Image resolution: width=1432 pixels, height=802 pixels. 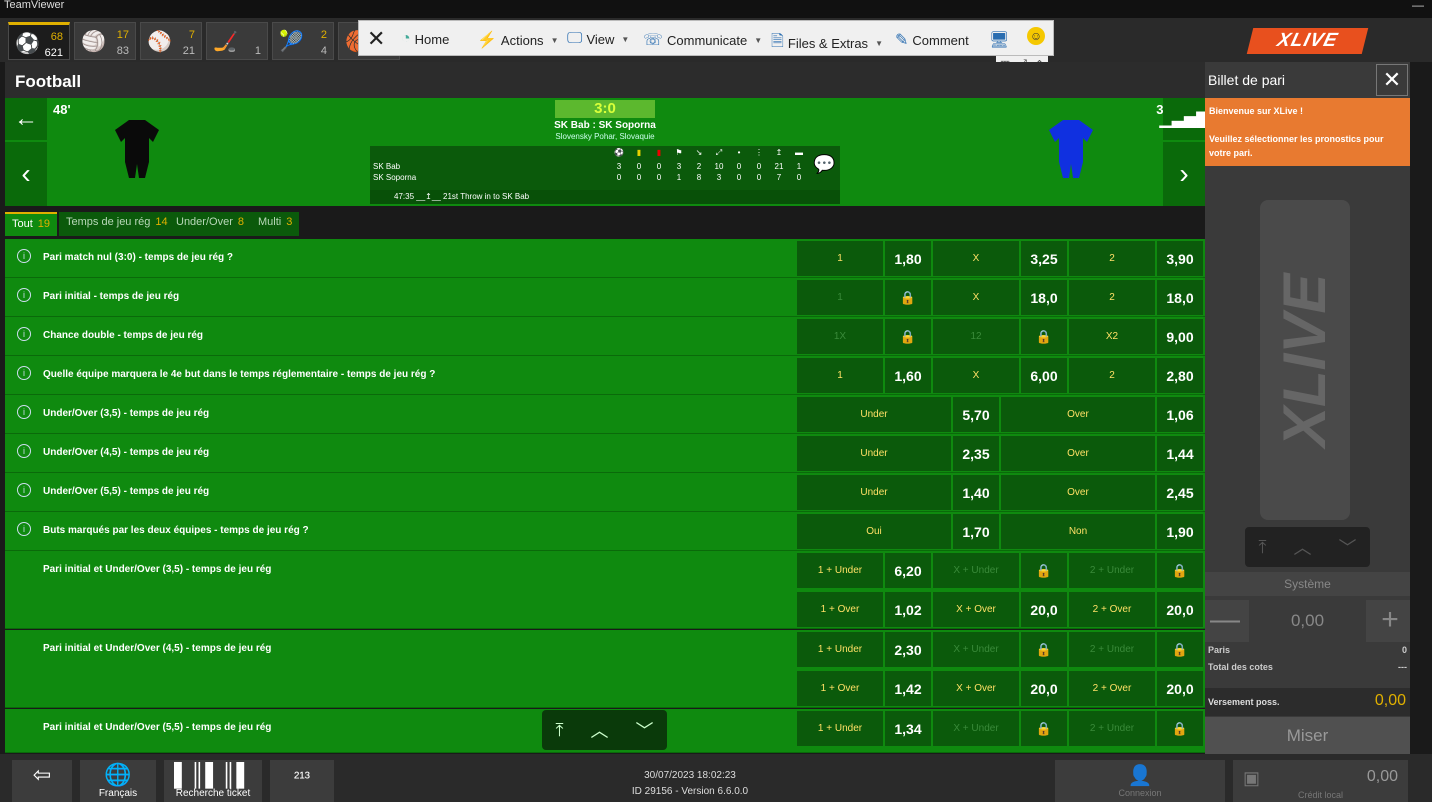 What do you see at coordinates (1225, 621) in the screenshot?
I see `minus-button: —` at bounding box center [1225, 621].